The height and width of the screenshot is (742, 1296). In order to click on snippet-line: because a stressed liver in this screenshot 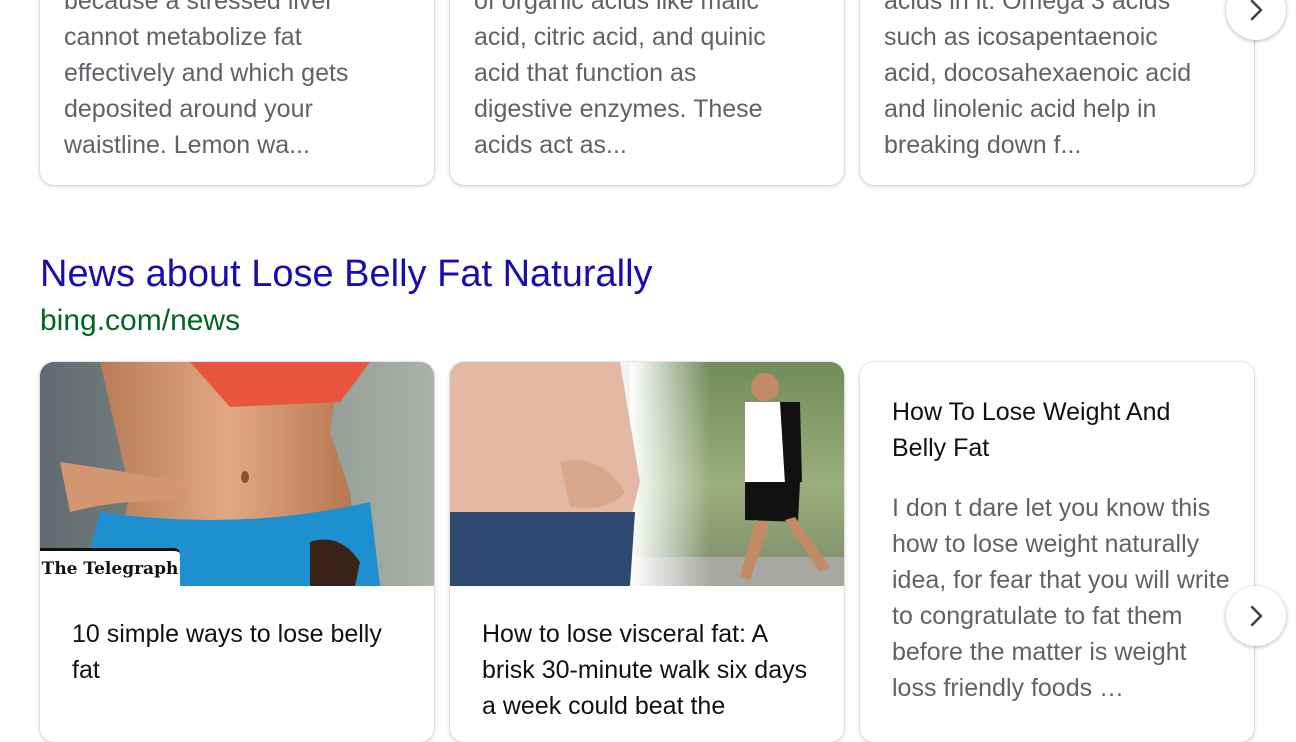, I will do `click(199, 7)`.